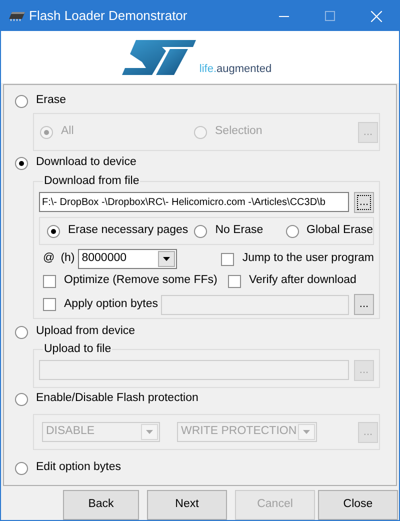 This screenshot has height=521, width=400. Describe the element at coordinates (117, 398) in the screenshot. I see `radio-label: Enable/Disable Flash protection` at that location.